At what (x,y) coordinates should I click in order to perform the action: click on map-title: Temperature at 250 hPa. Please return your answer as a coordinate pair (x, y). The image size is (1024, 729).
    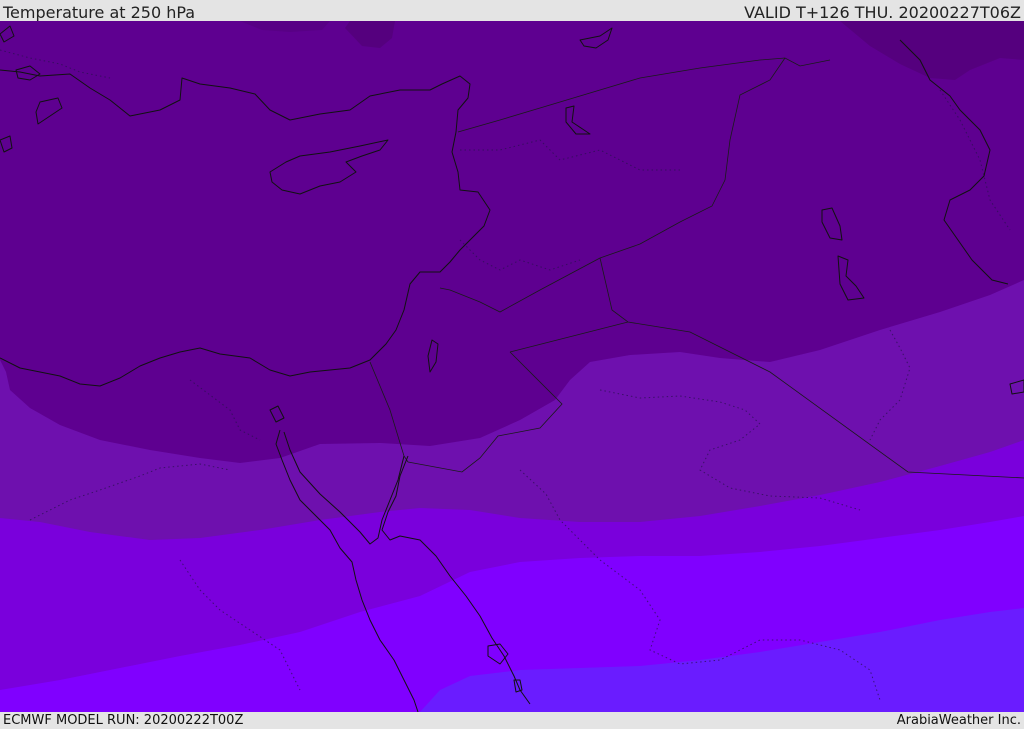
    Looking at the image, I should click on (99, 12).